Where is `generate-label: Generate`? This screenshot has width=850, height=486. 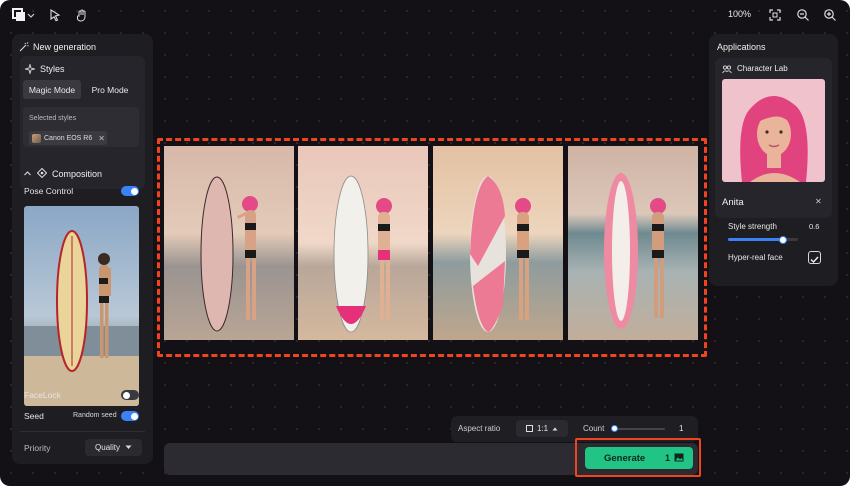 generate-label: Generate is located at coordinates (625, 458).